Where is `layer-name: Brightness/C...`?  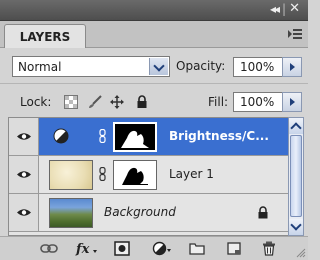
layer-name: Brightness/C... is located at coordinates (219, 136).